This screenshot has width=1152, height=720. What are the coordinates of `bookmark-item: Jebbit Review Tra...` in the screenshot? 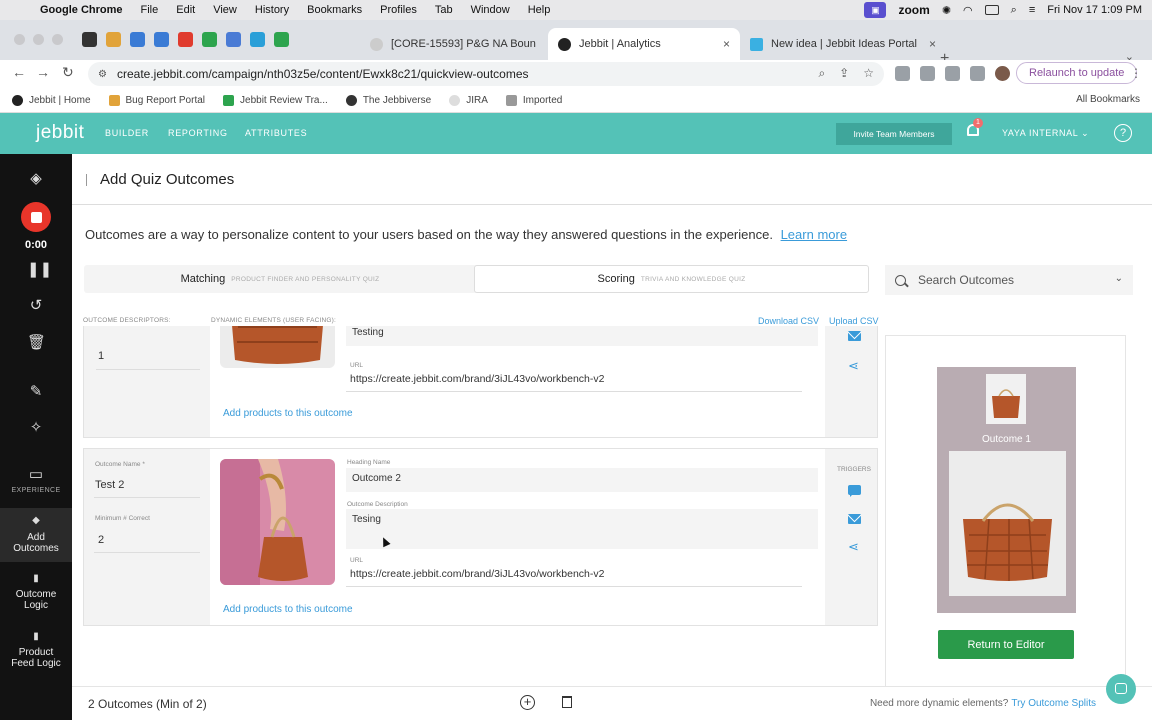 It's located at (275, 100).